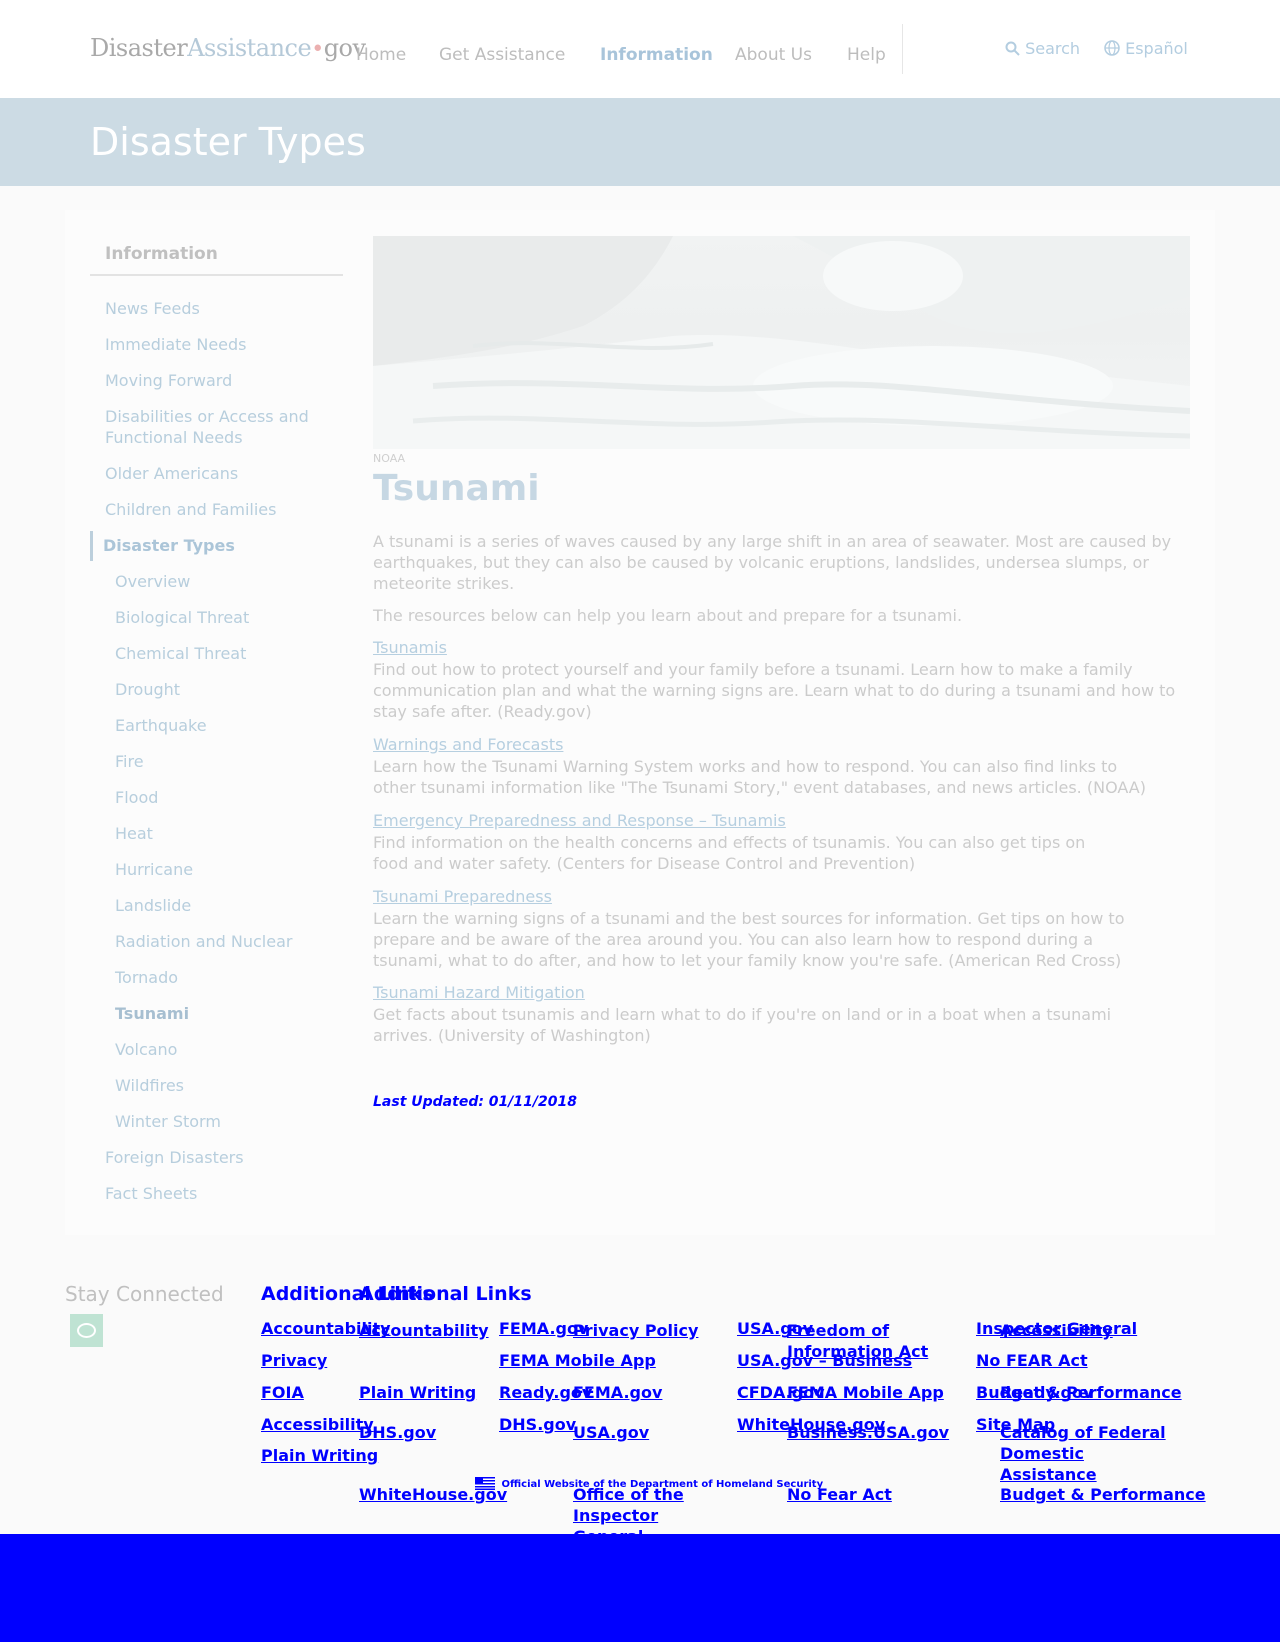 The image size is (1280, 1642). What do you see at coordinates (635, 1330) in the screenshot?
I see `footer-link-privacy-policy: Privacy Policy` at bounding box center [635, 1330].